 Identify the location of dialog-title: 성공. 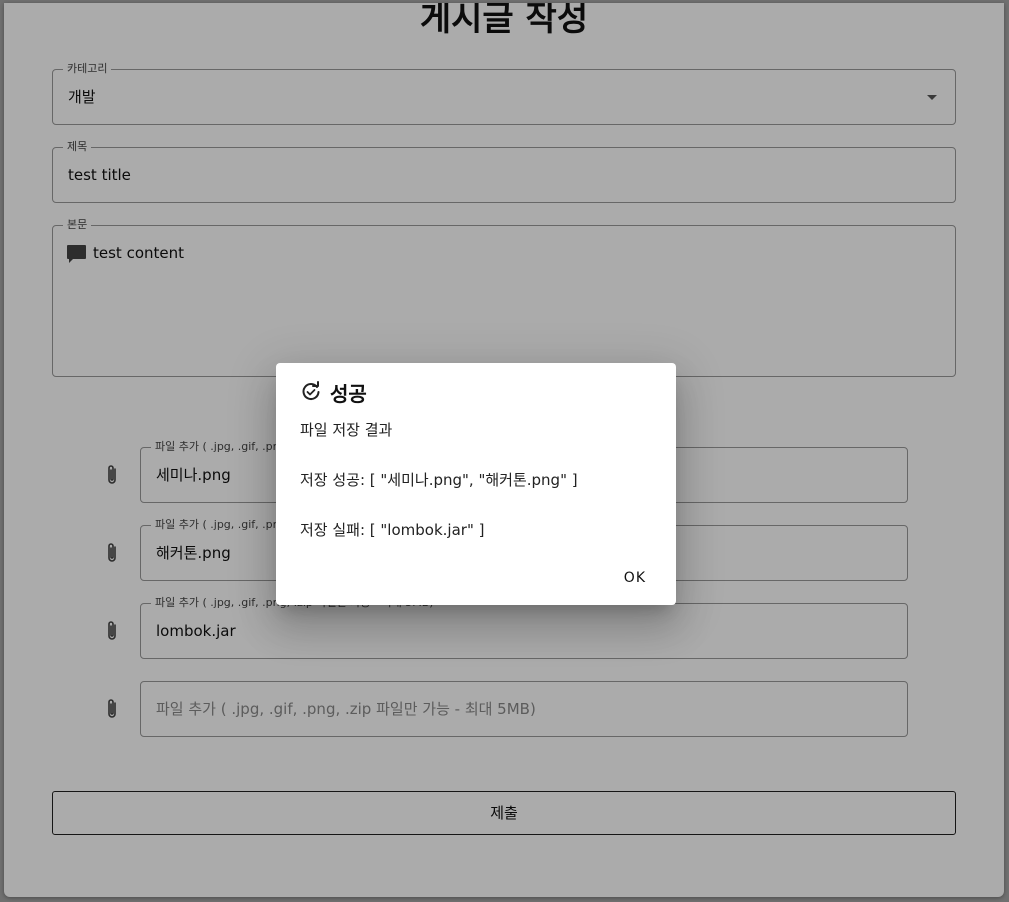
(348, 393).